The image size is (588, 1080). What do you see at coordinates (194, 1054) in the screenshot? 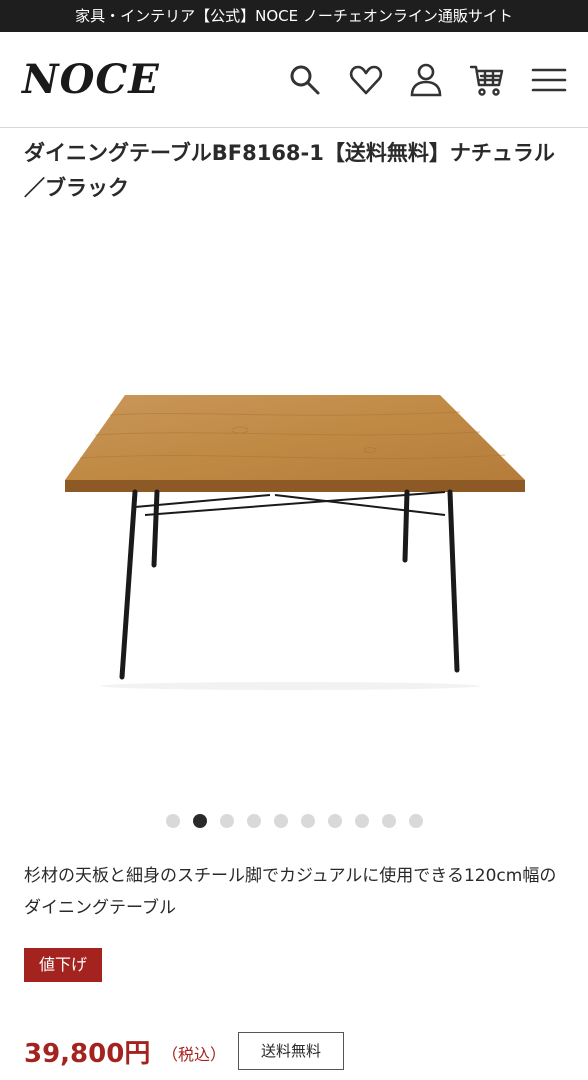
I see `tax-note: （税込）` at bounding box center [194, 1054].